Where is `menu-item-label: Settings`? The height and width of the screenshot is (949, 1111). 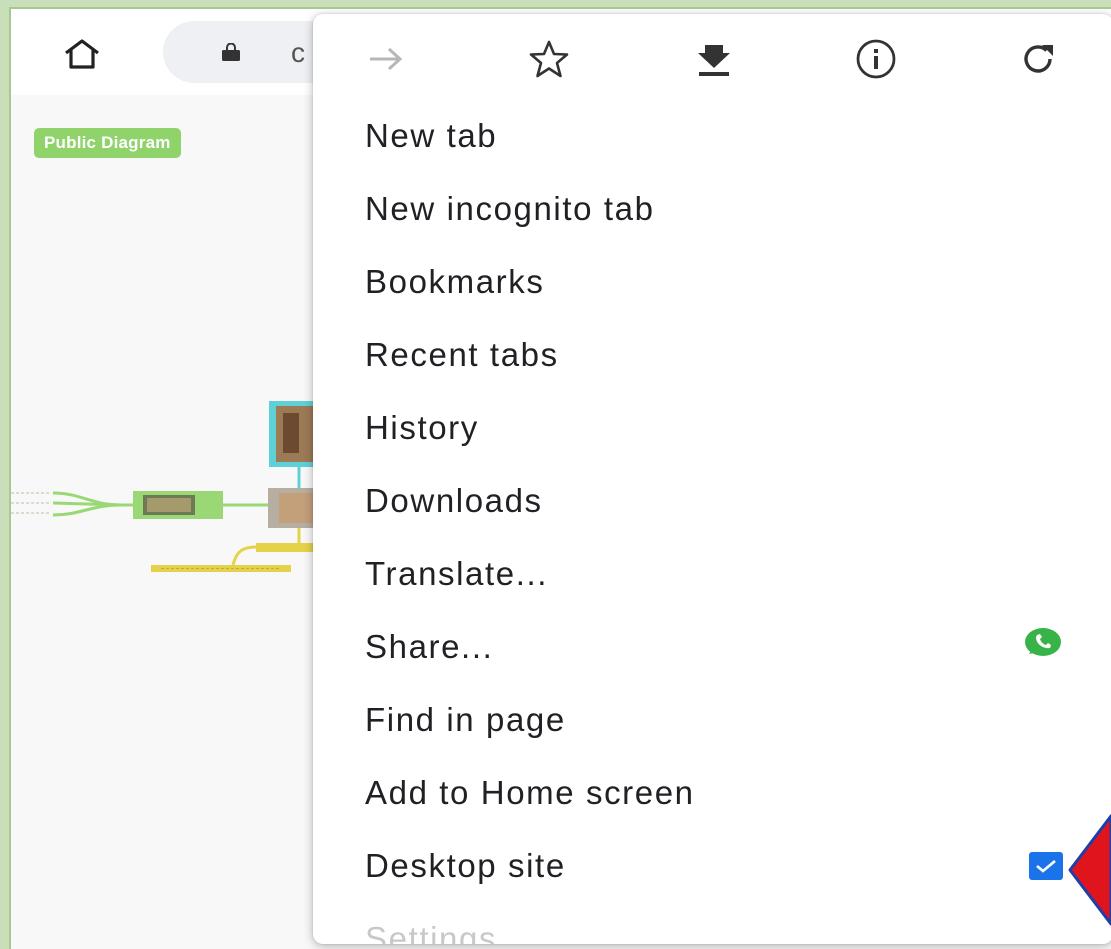 menu-item-label: Settings is located at coordinates (431, 932).